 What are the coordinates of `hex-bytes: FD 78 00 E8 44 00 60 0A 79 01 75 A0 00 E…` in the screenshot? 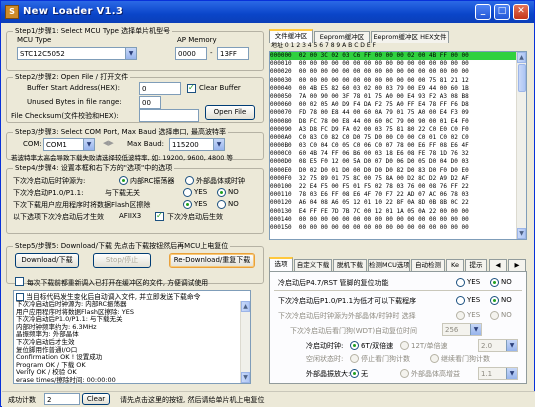 It's located at (383, 113).